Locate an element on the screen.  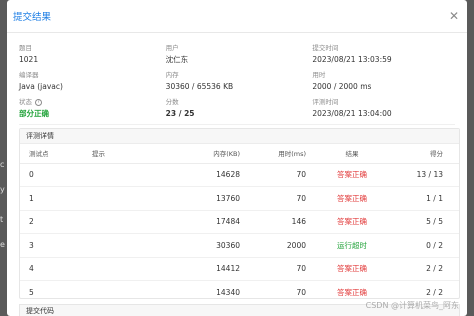
memory-cell: 14628 is located at coordinates (209, 175).